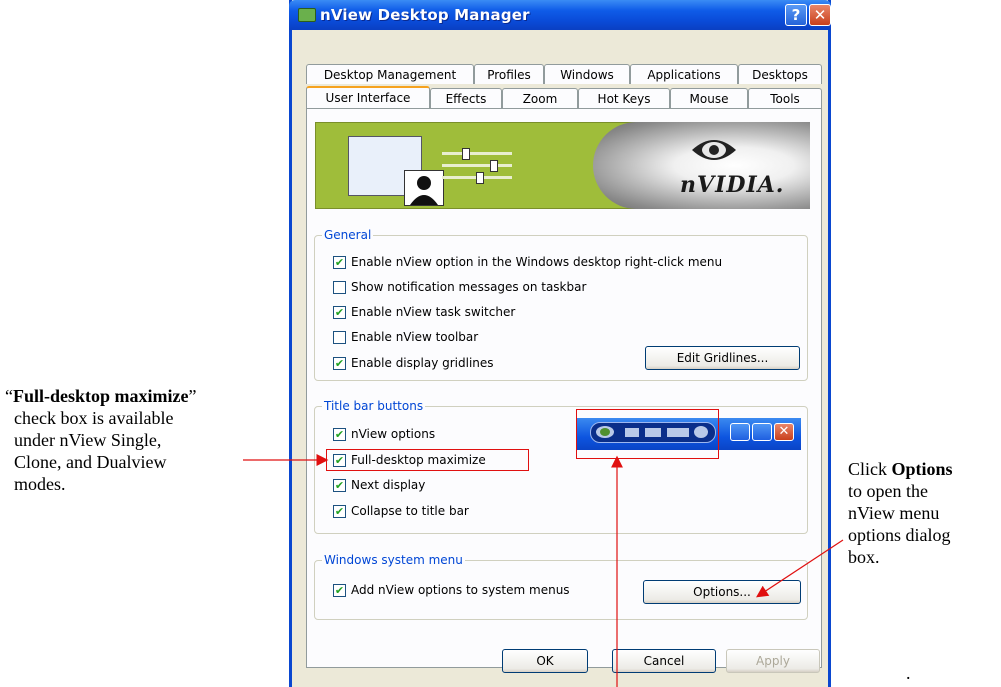 This screenshot has width=1001, height=687. Describe the element at coordinates (799, 568) in the screenshot. I see `right-callout-arrow` at that location.